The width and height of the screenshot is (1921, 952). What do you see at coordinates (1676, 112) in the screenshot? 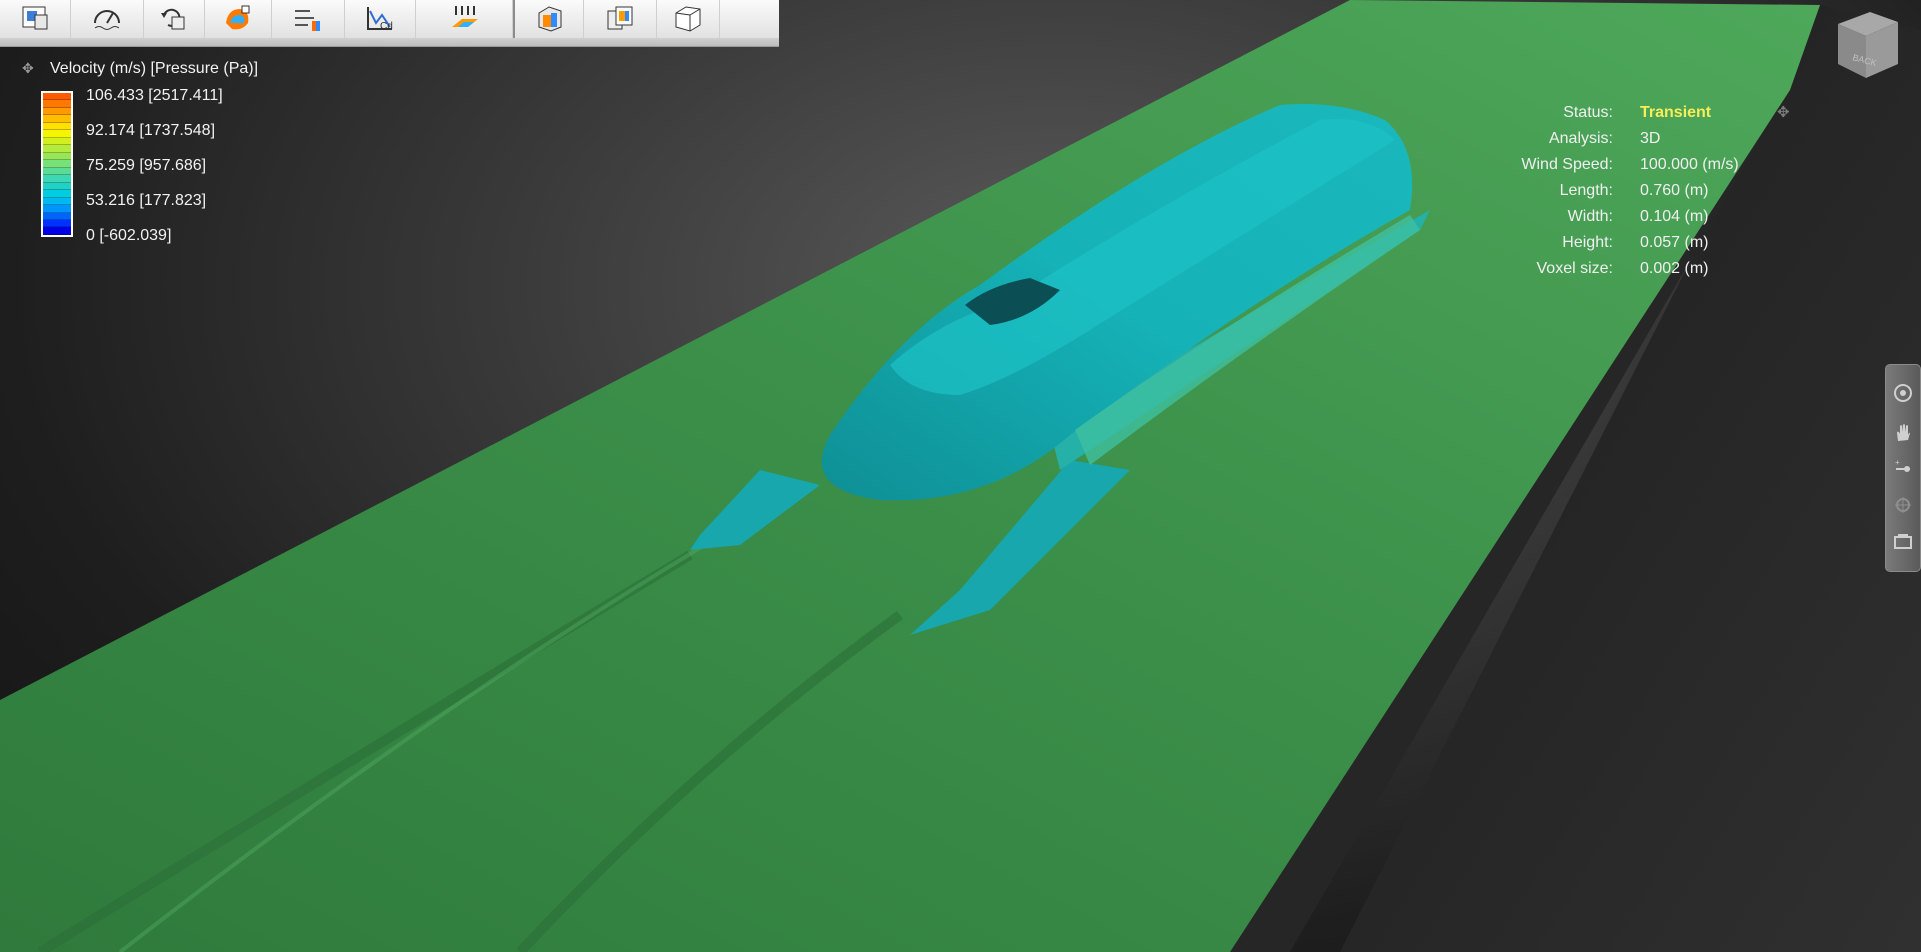
I see `status-value: Transient` at bounding box center [1676, 112].